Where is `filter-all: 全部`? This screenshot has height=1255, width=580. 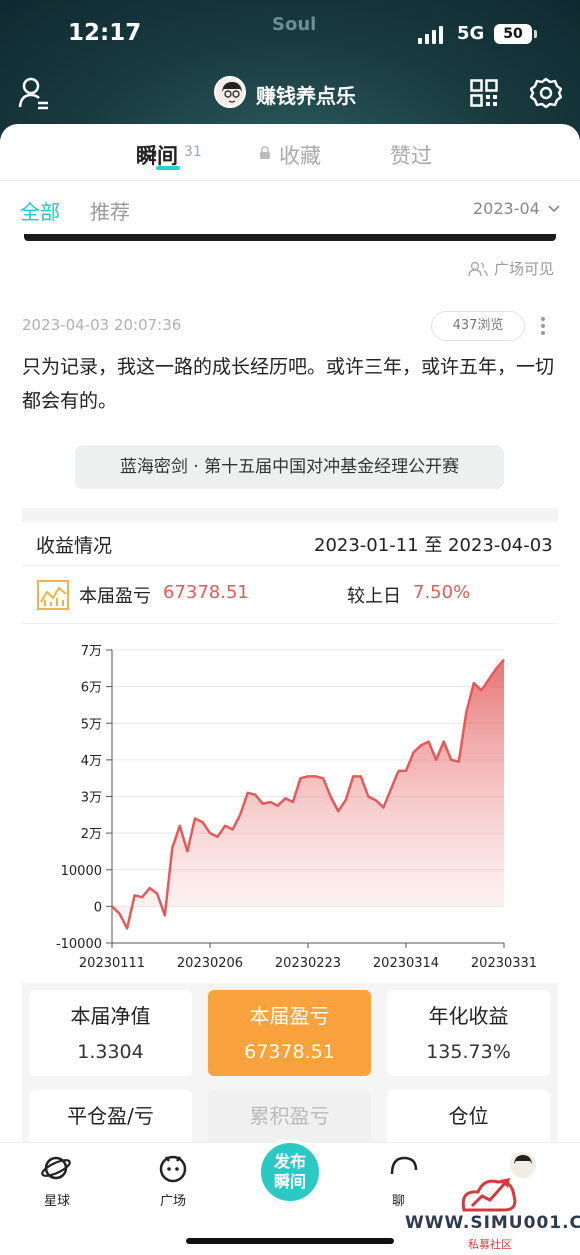 filter-all: 全部 is located at coordinates (40, 210).